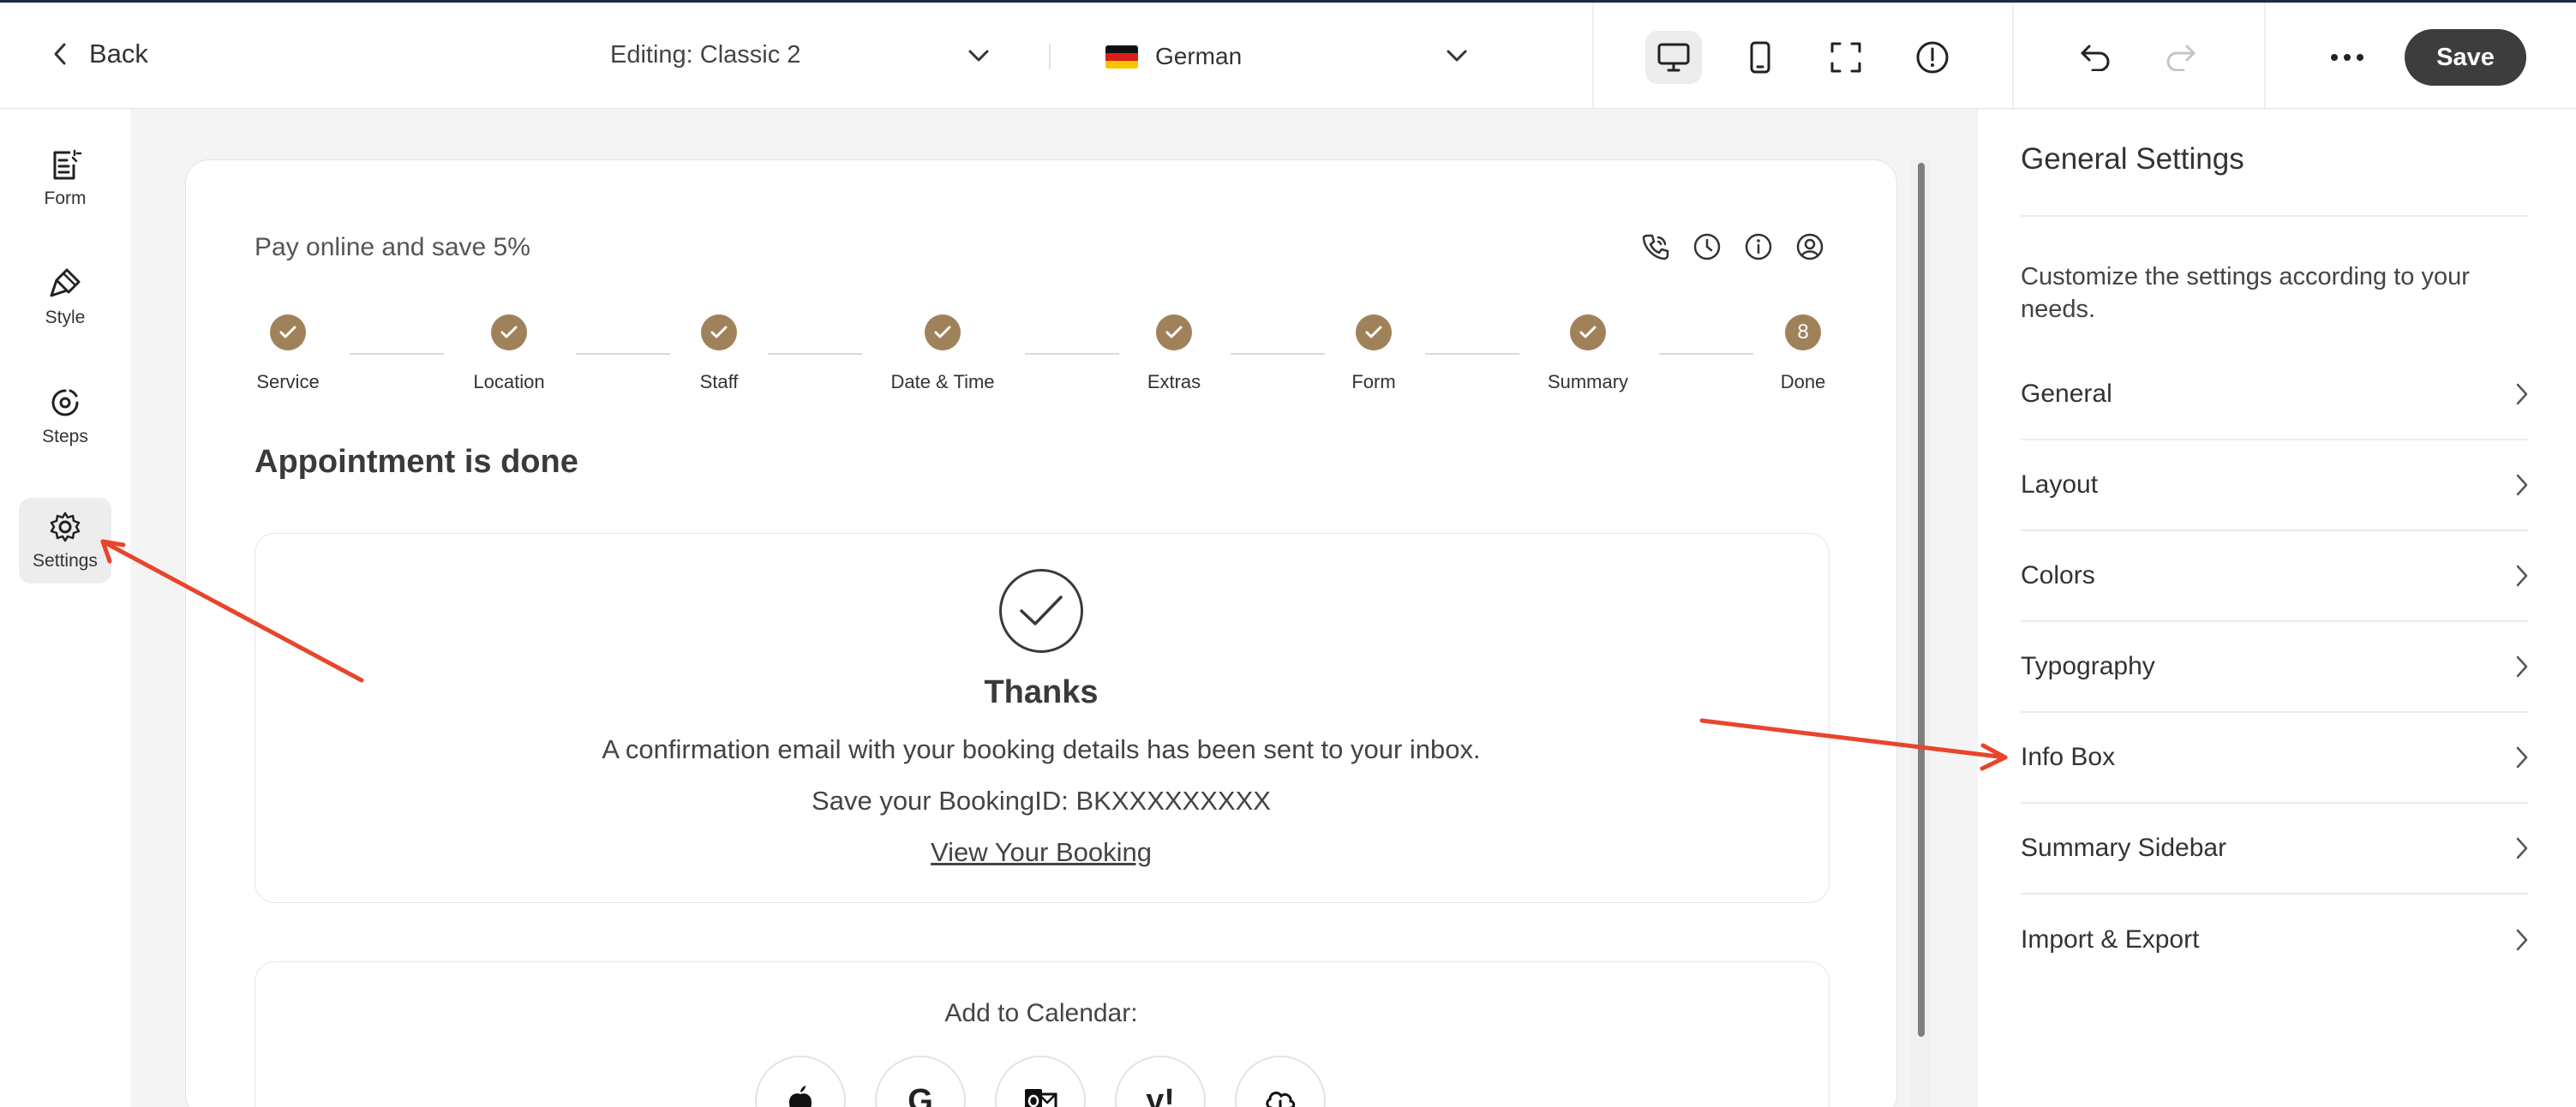 The width and height of the screenshot is (2576, 1107). I want to click on step-label: Staff, so click(719, 381).